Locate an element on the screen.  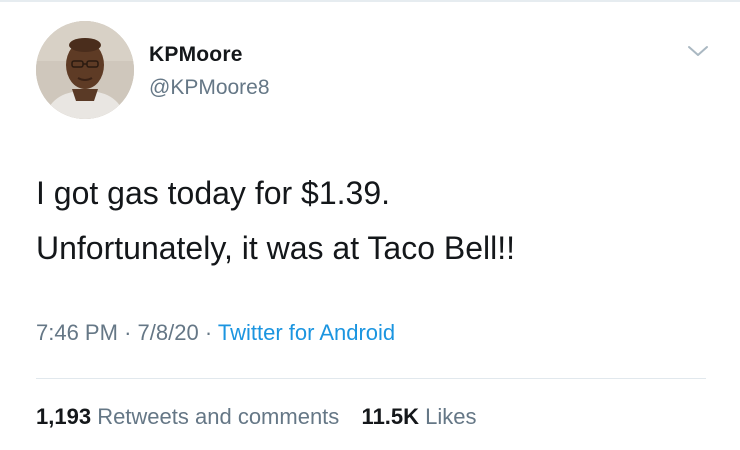
tweet-date: 7/8/20 is located at coordinates (168, 332).